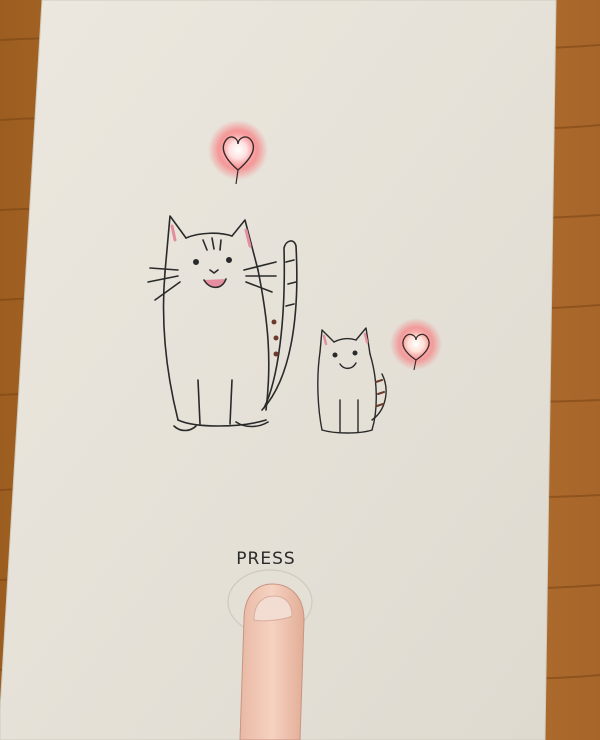 The height and width of the screenshot is (740, 600). I want to click on heart-led-left, so click(238, 152).